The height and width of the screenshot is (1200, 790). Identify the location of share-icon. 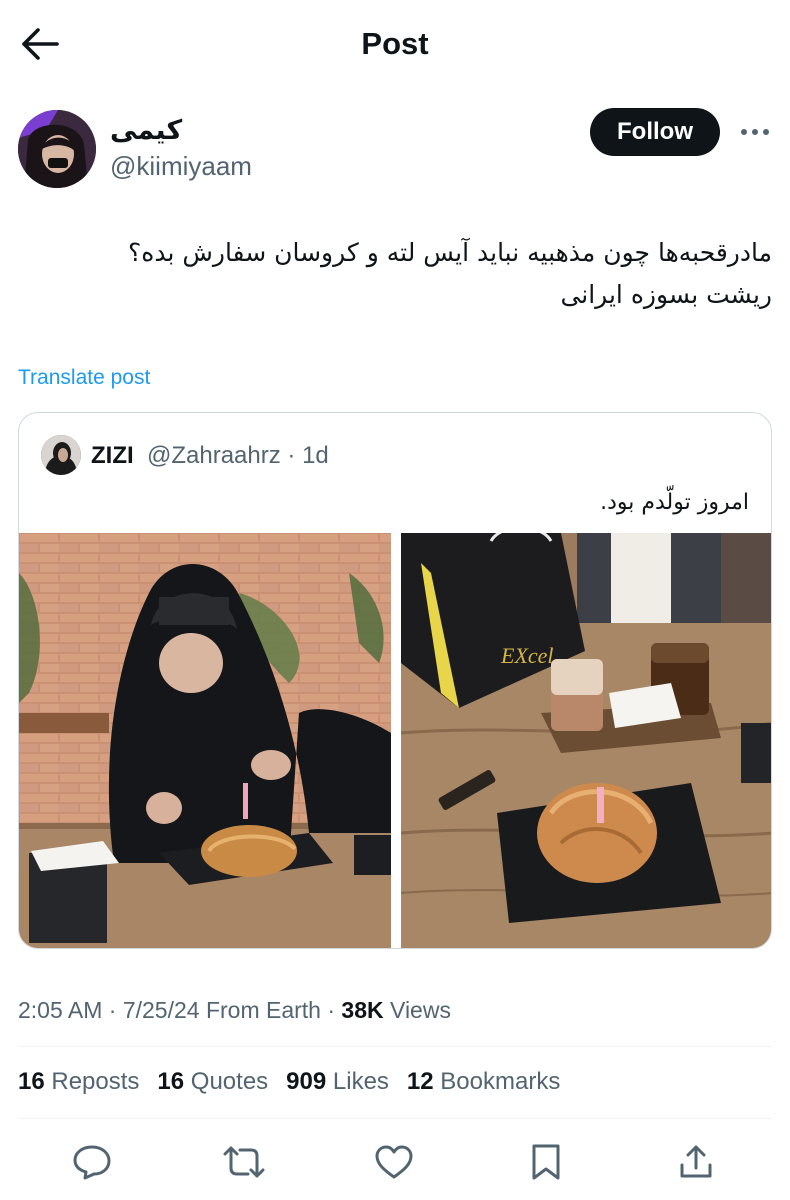
(696, 1161).